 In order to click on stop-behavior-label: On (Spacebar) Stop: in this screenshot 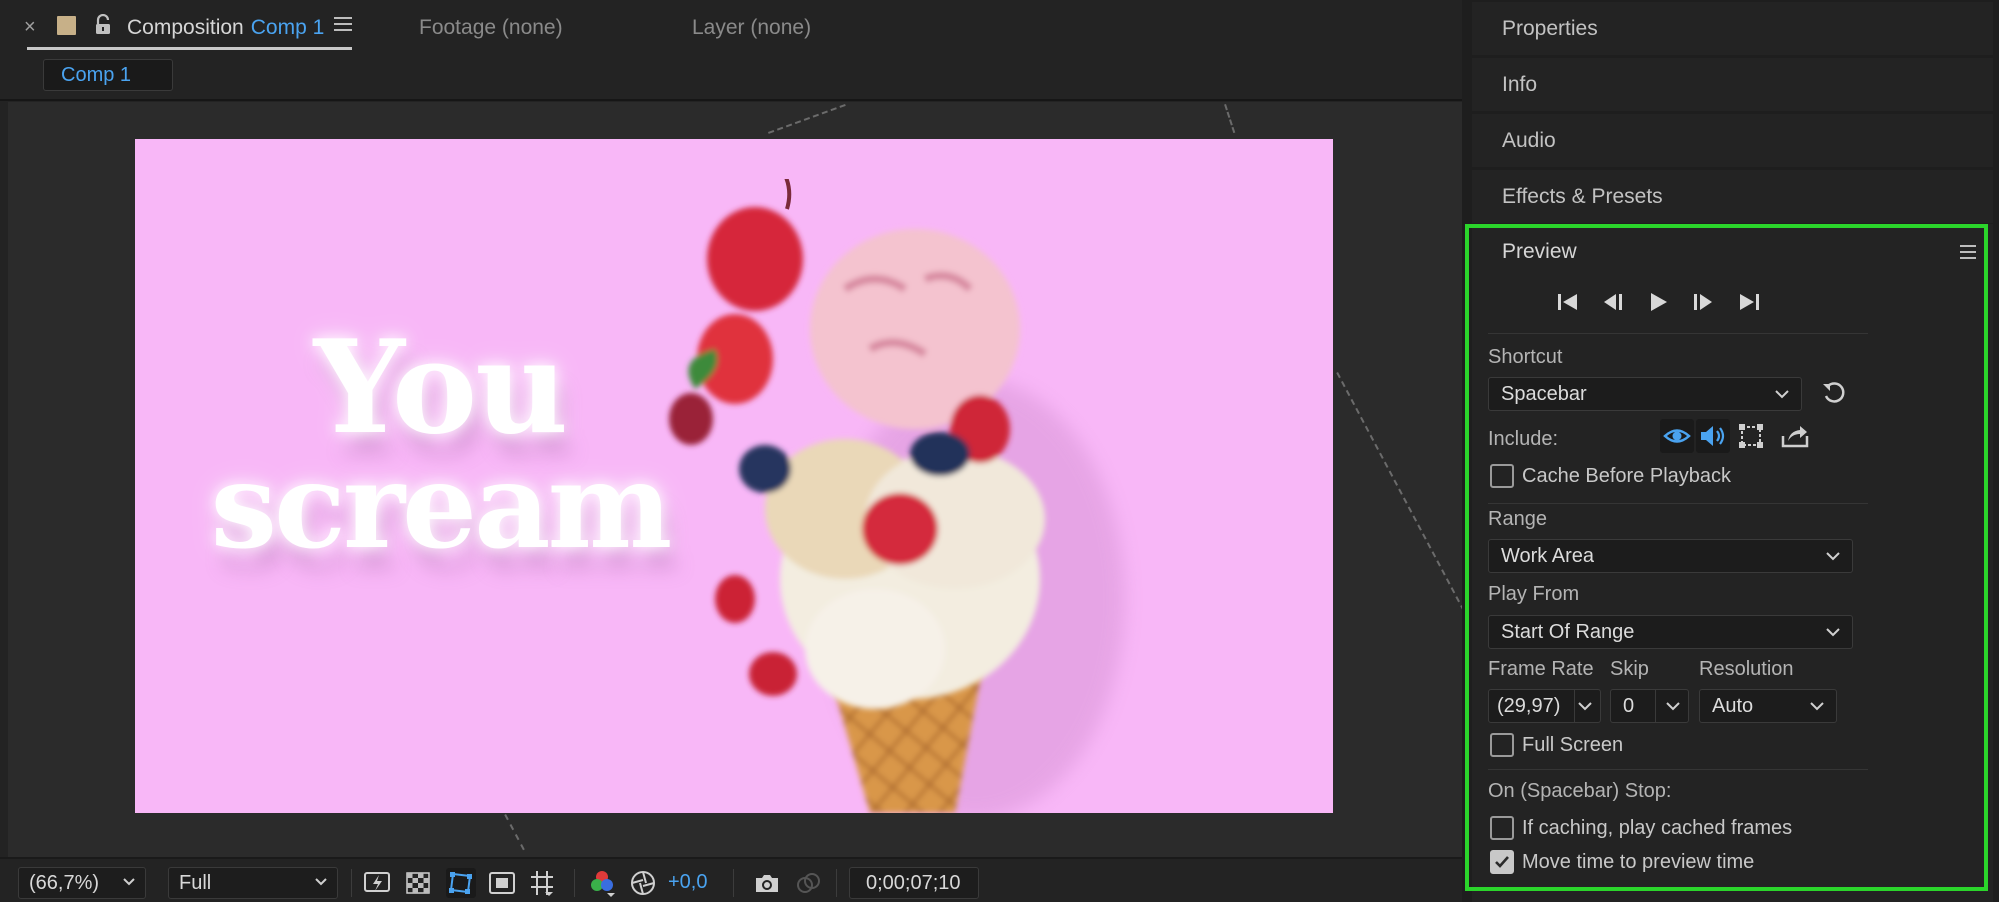, I will do `click(1580, 791)`.